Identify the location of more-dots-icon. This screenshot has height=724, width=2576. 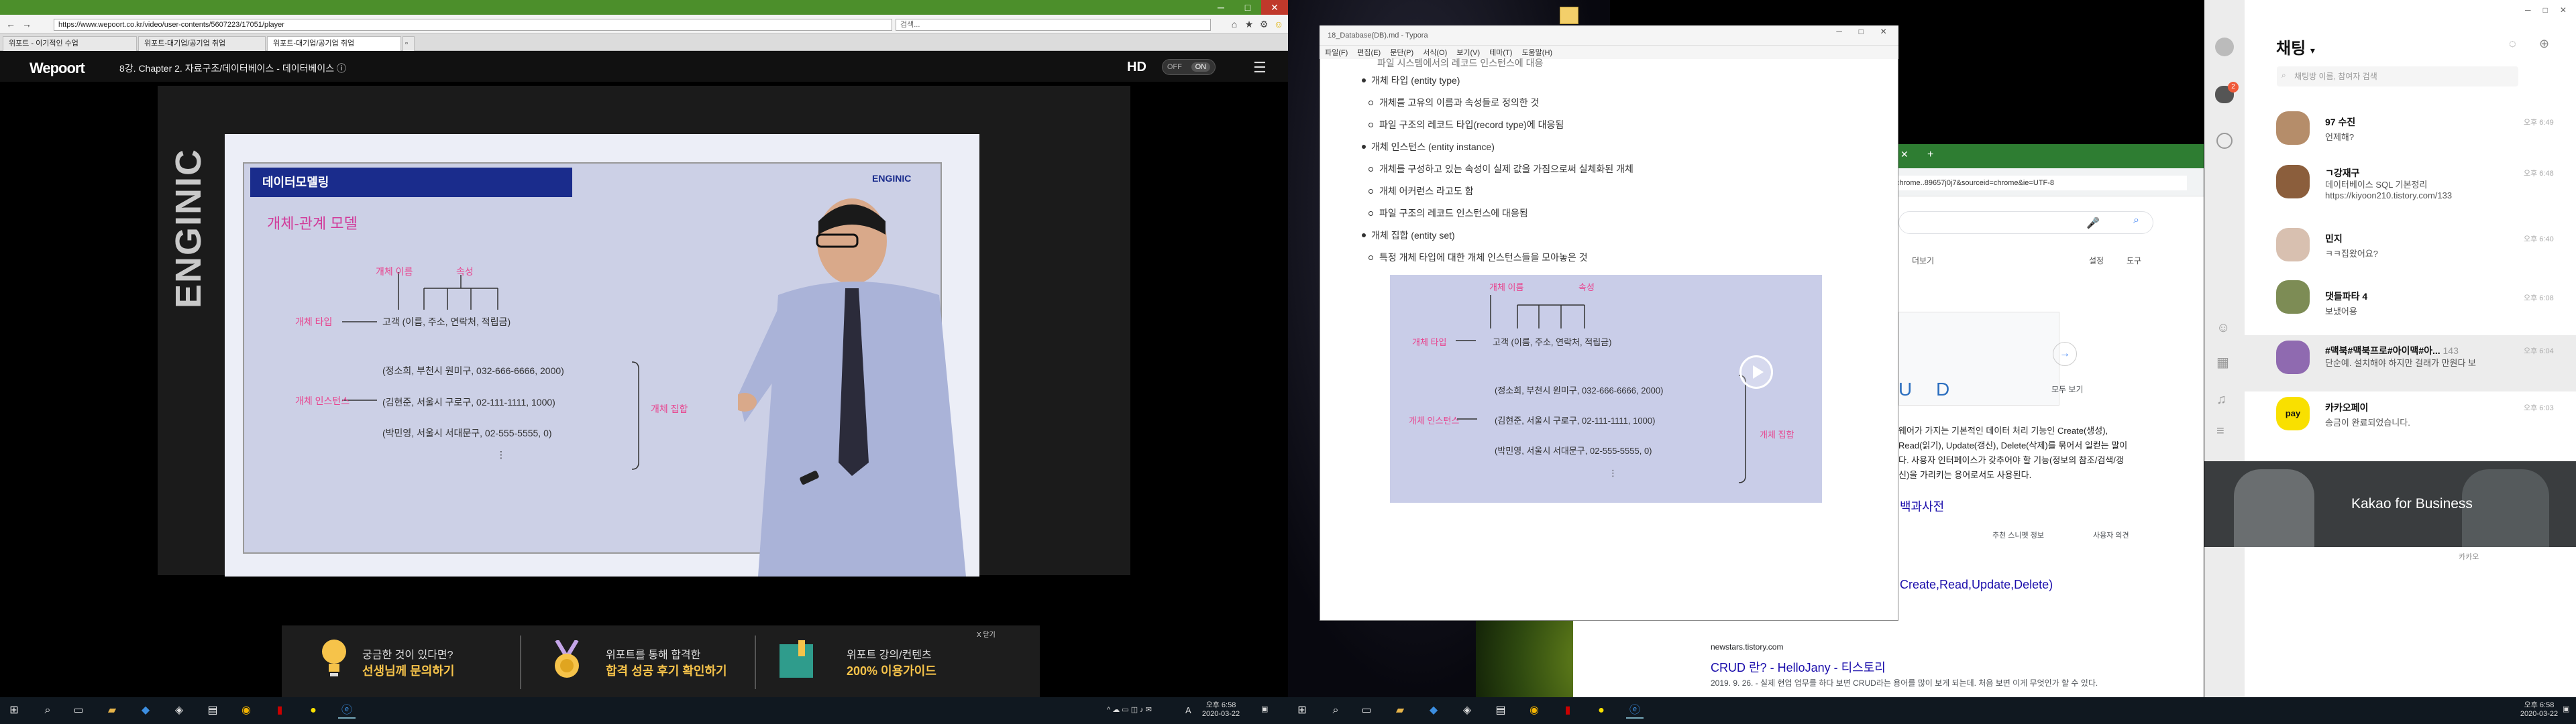
(2224, 141).